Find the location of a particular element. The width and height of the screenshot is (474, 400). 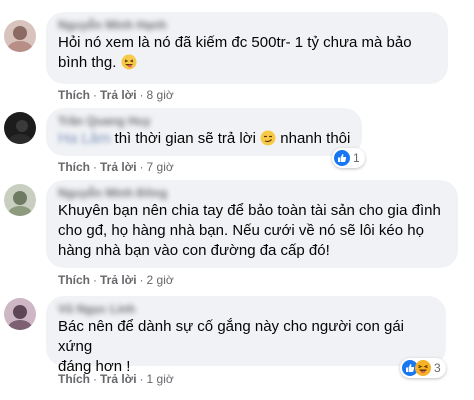

comment-author: Nguyễn Minh Đông is located at coordinates (252, 193).